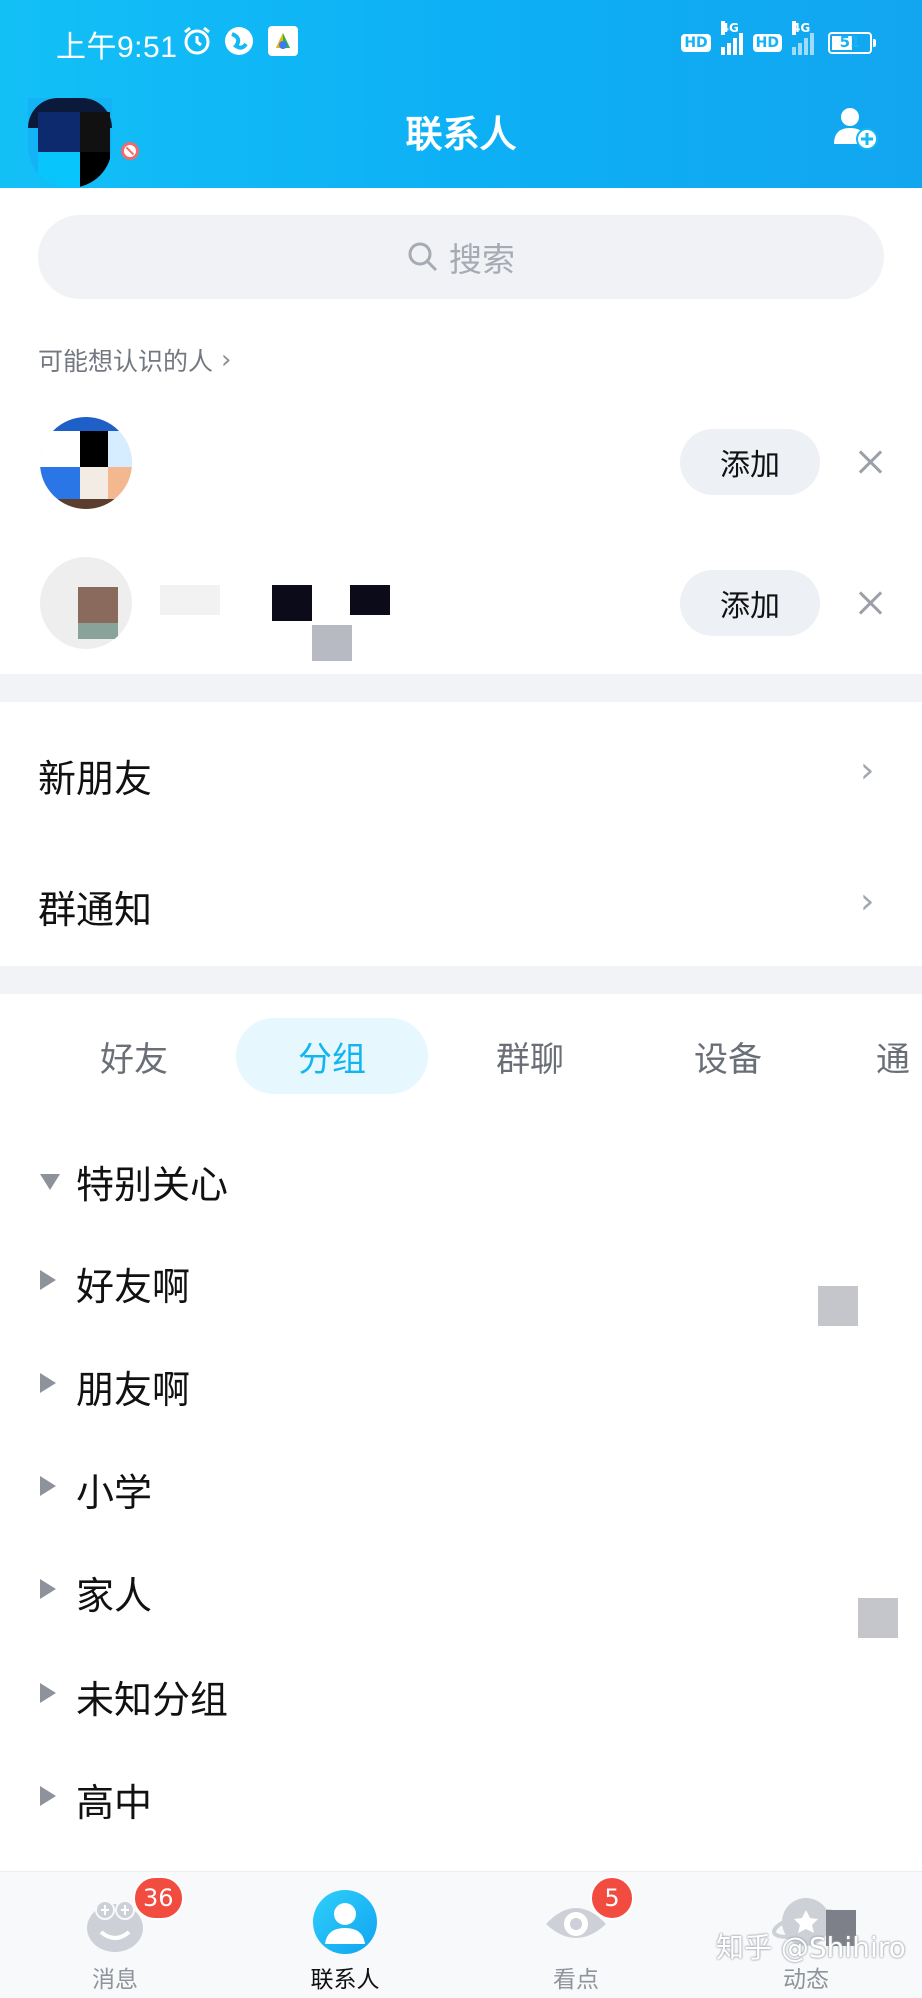 Image resolution: width=922 pixels, height=1998 pixels. What do you see at coordinates (461, 40) in the screenshot?
I see `status-bar: 上午9:51 HD 4G HD 4G 51` at bounding box center [461, 40].